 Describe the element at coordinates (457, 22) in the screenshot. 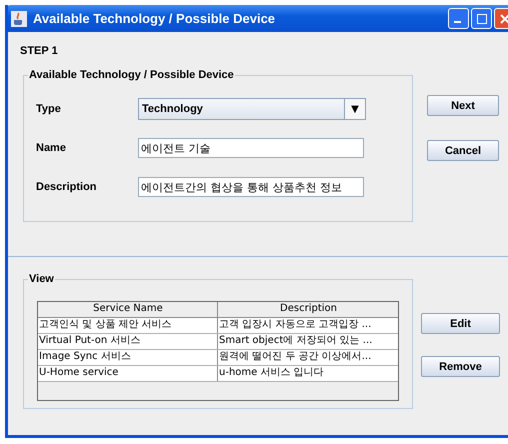

I see `minimize-icon` at that location.